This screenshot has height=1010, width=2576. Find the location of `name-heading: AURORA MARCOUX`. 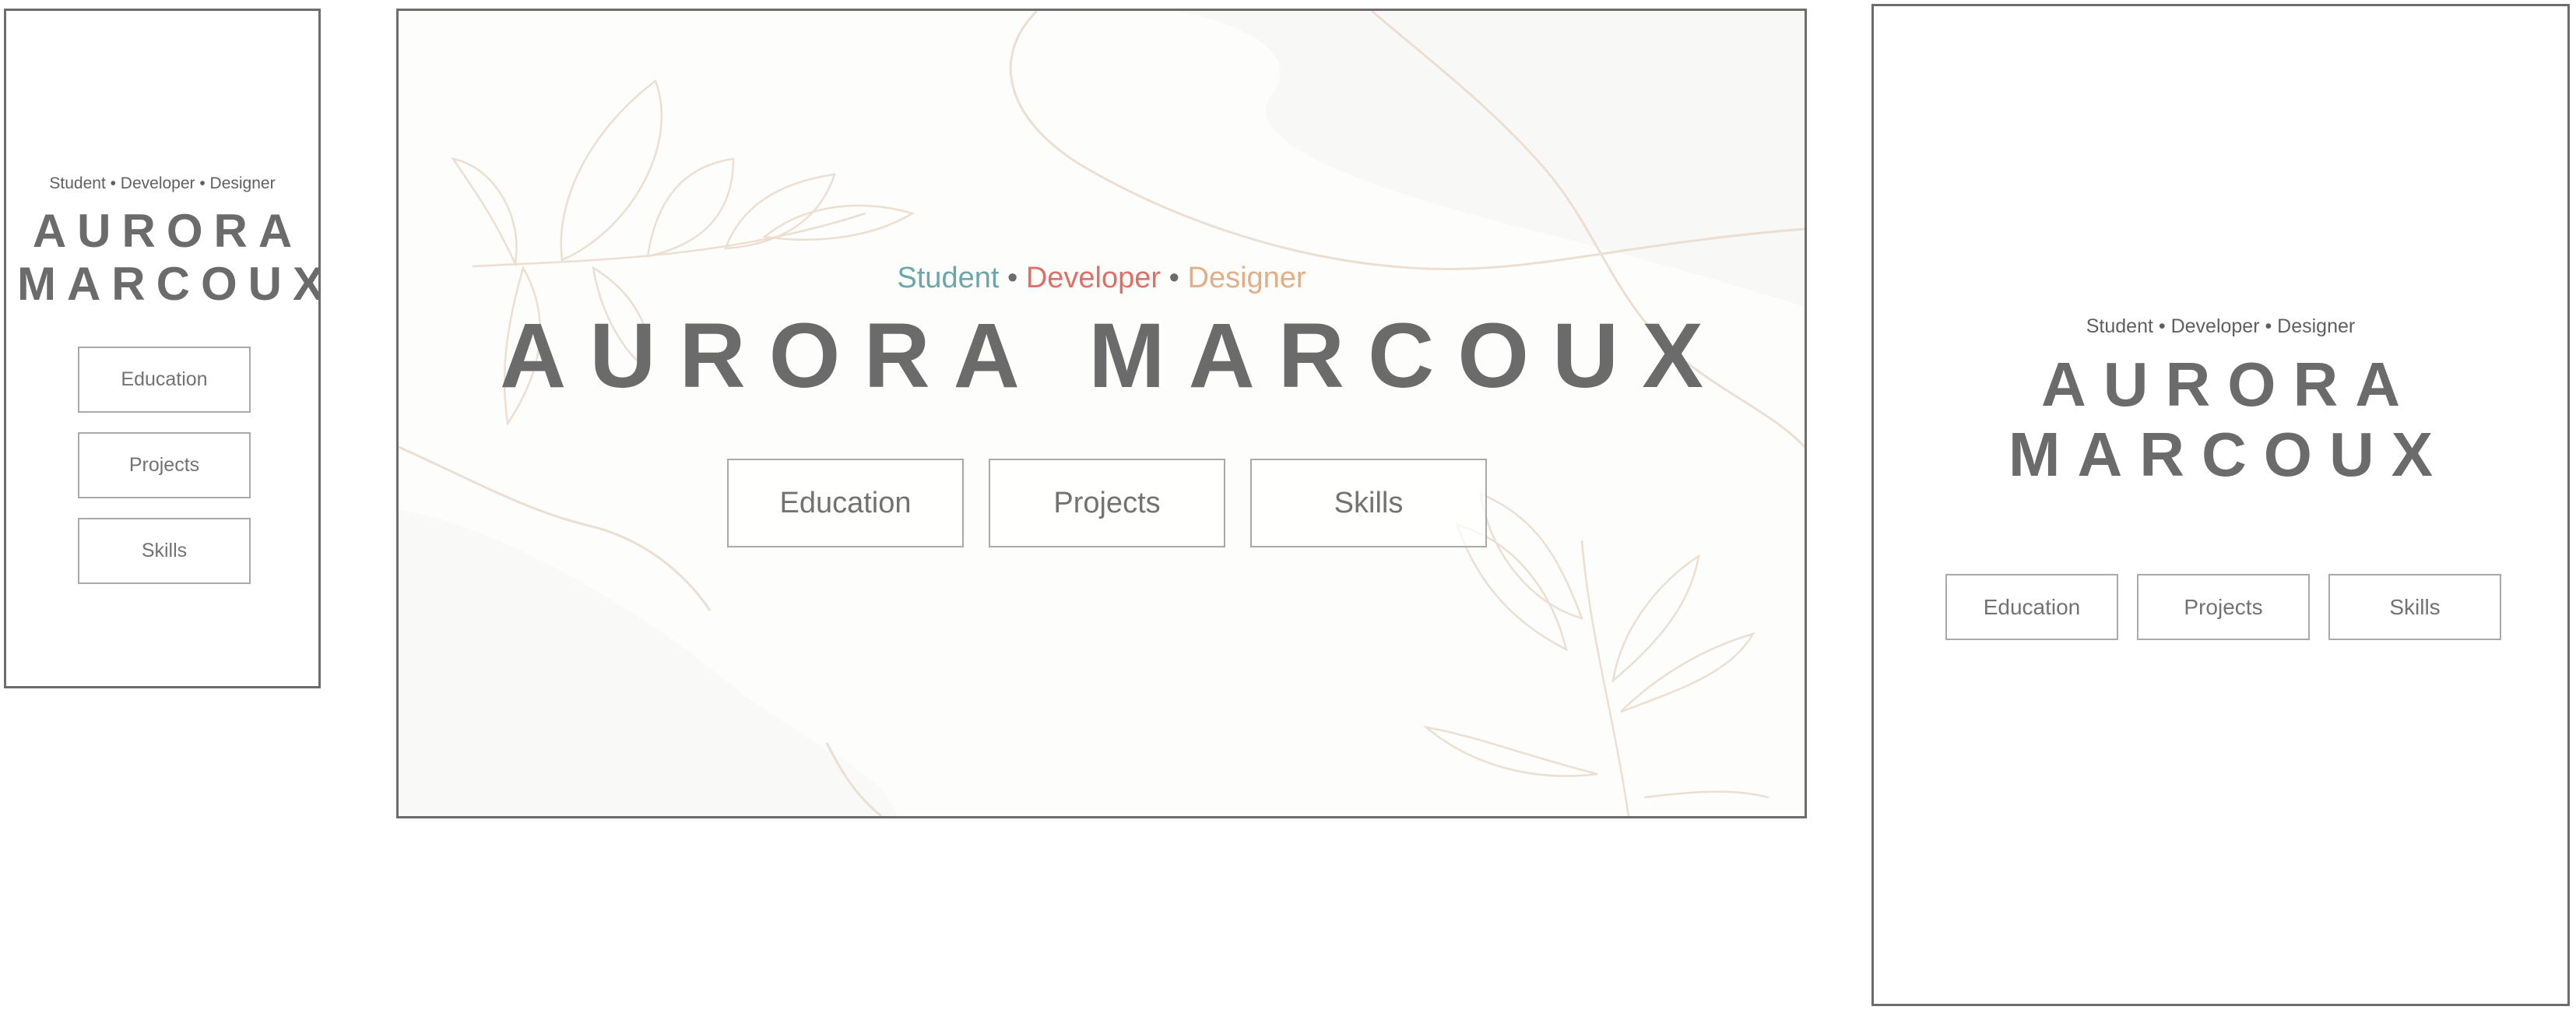

name-heading: AURORA MARCOUX is located at coordinates (1113, 355).